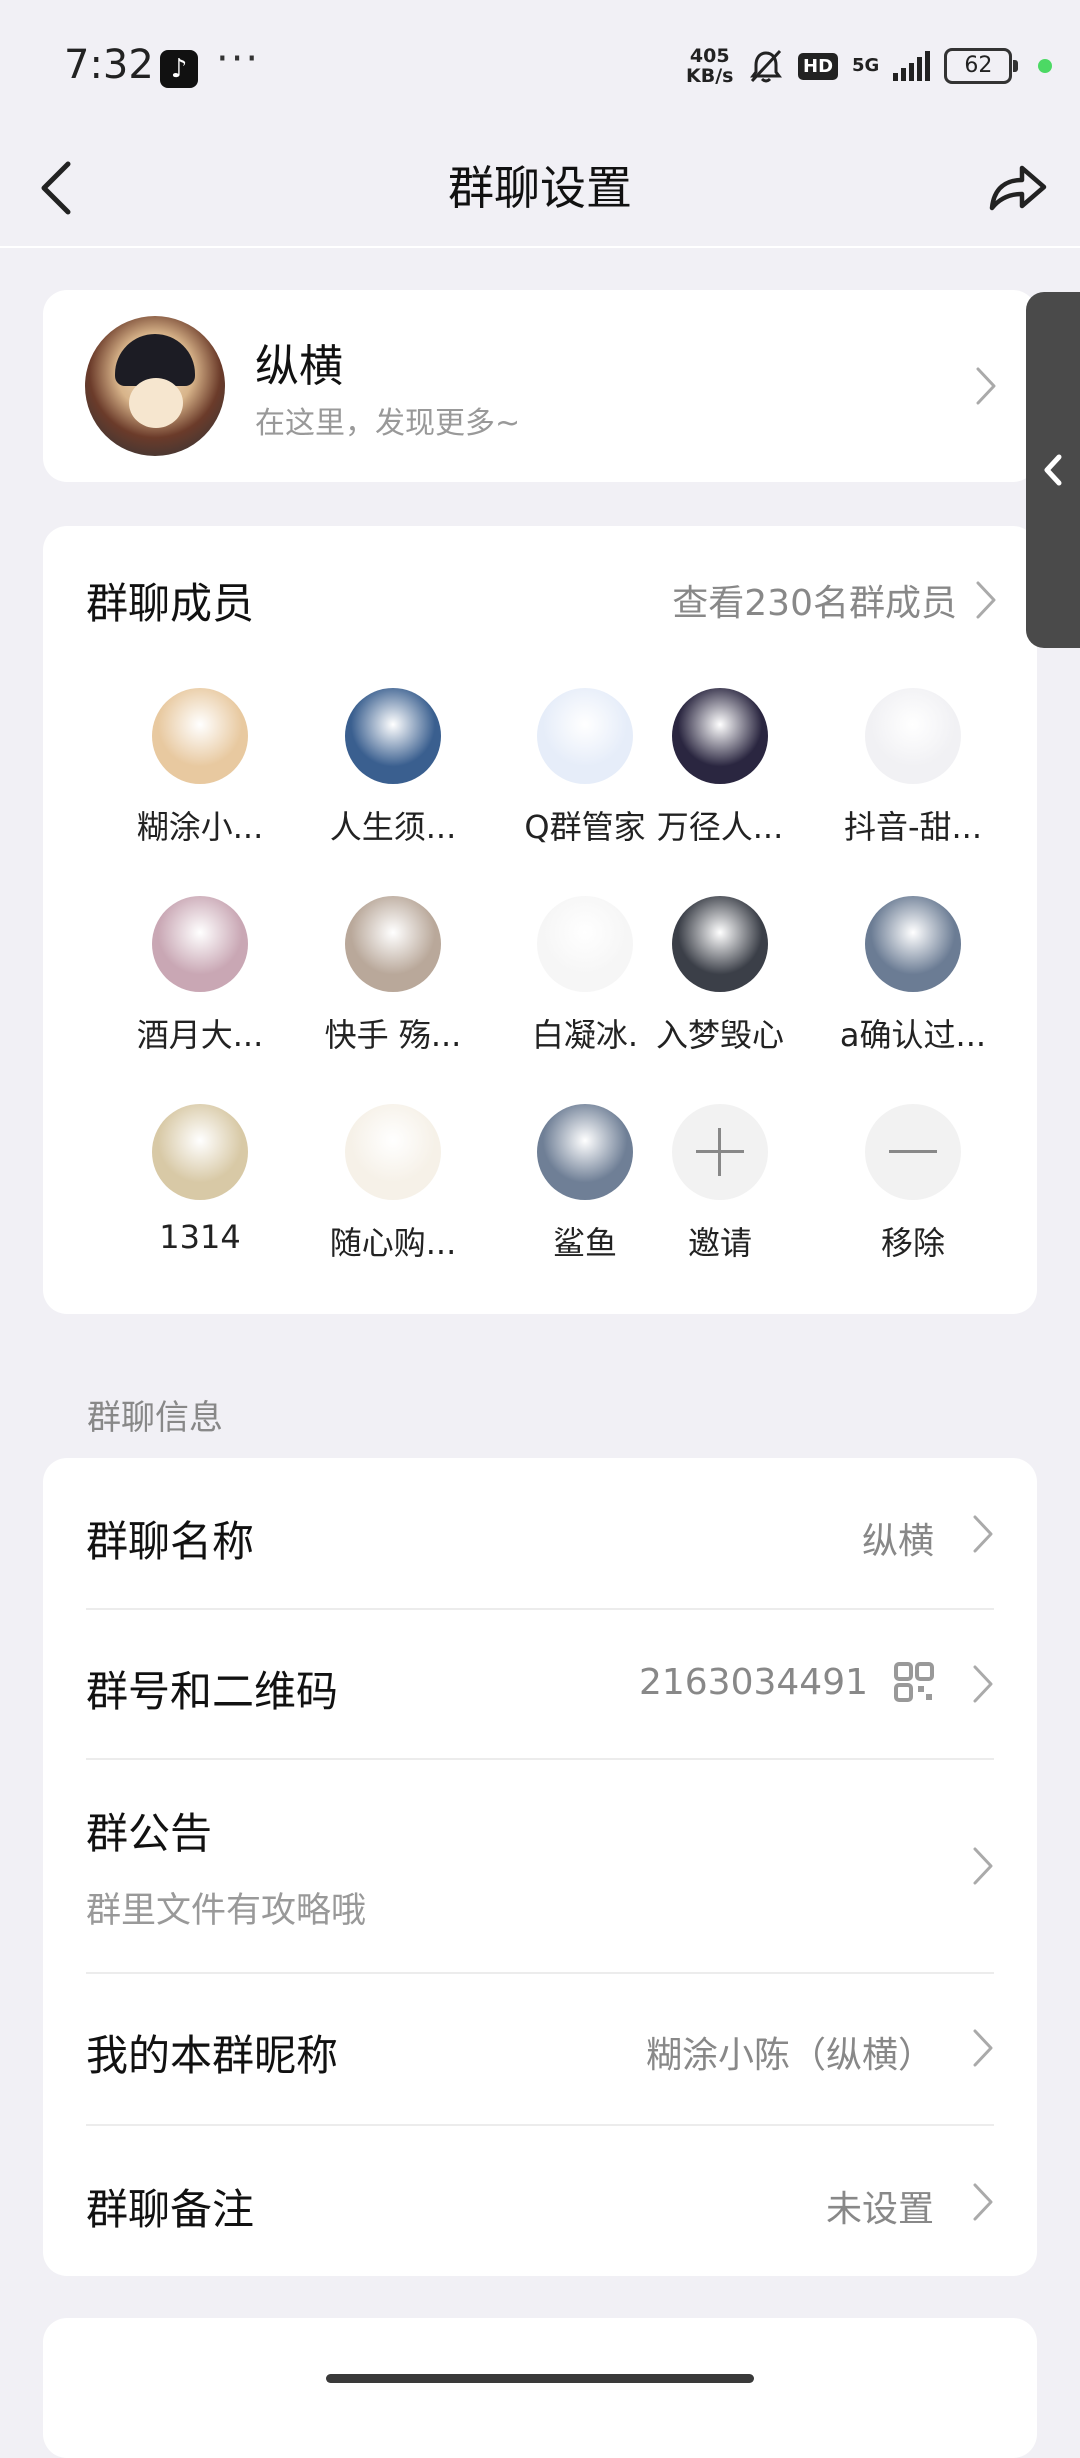 Image resolution: width=1080 pixels, height=2458 pixels. Describe the element at coordinates (710, 76) in the screenshot. I see `network-speed-unit: KB/s` at that location.